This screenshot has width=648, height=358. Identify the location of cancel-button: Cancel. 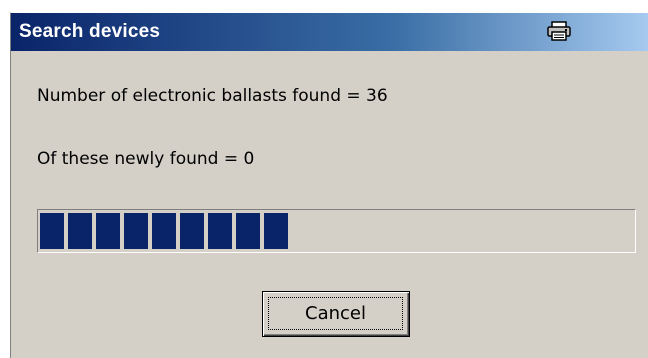
(336, 314).